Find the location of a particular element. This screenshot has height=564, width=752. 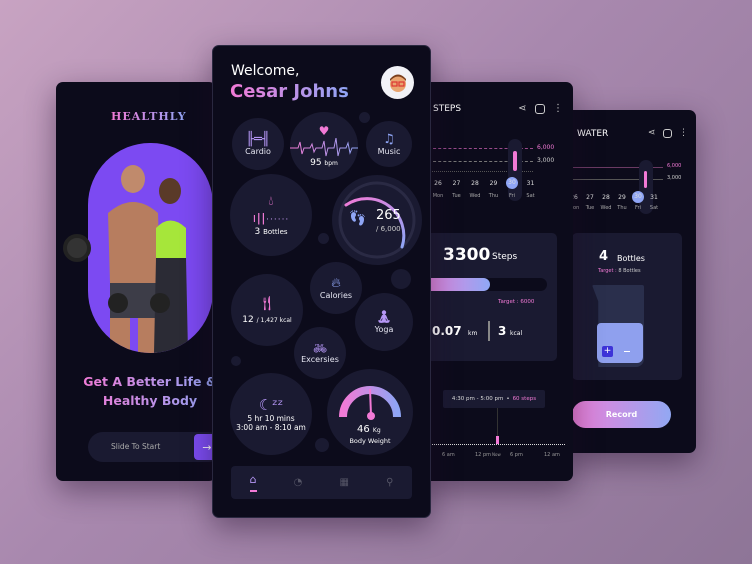

steps-target: Target : 6000 is located at coordinates (516, 302).